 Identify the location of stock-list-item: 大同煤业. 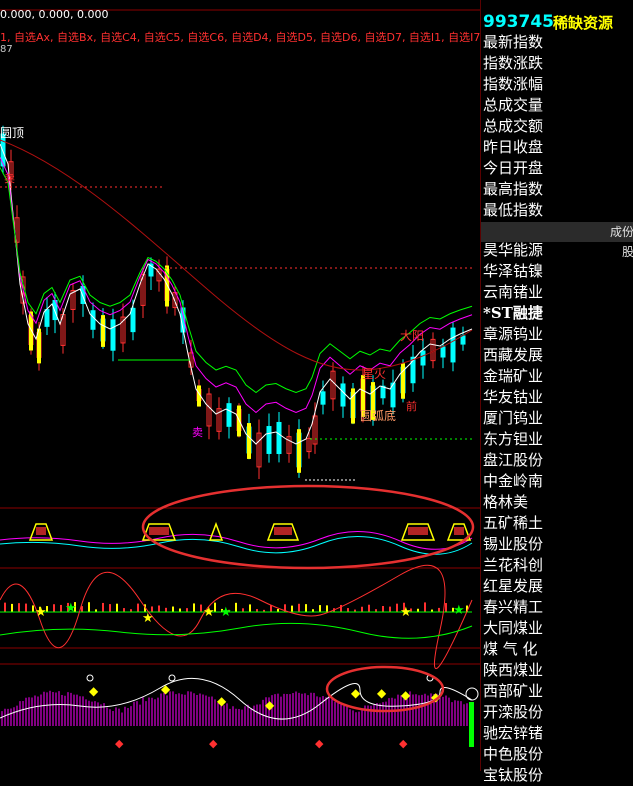
(513, 628).